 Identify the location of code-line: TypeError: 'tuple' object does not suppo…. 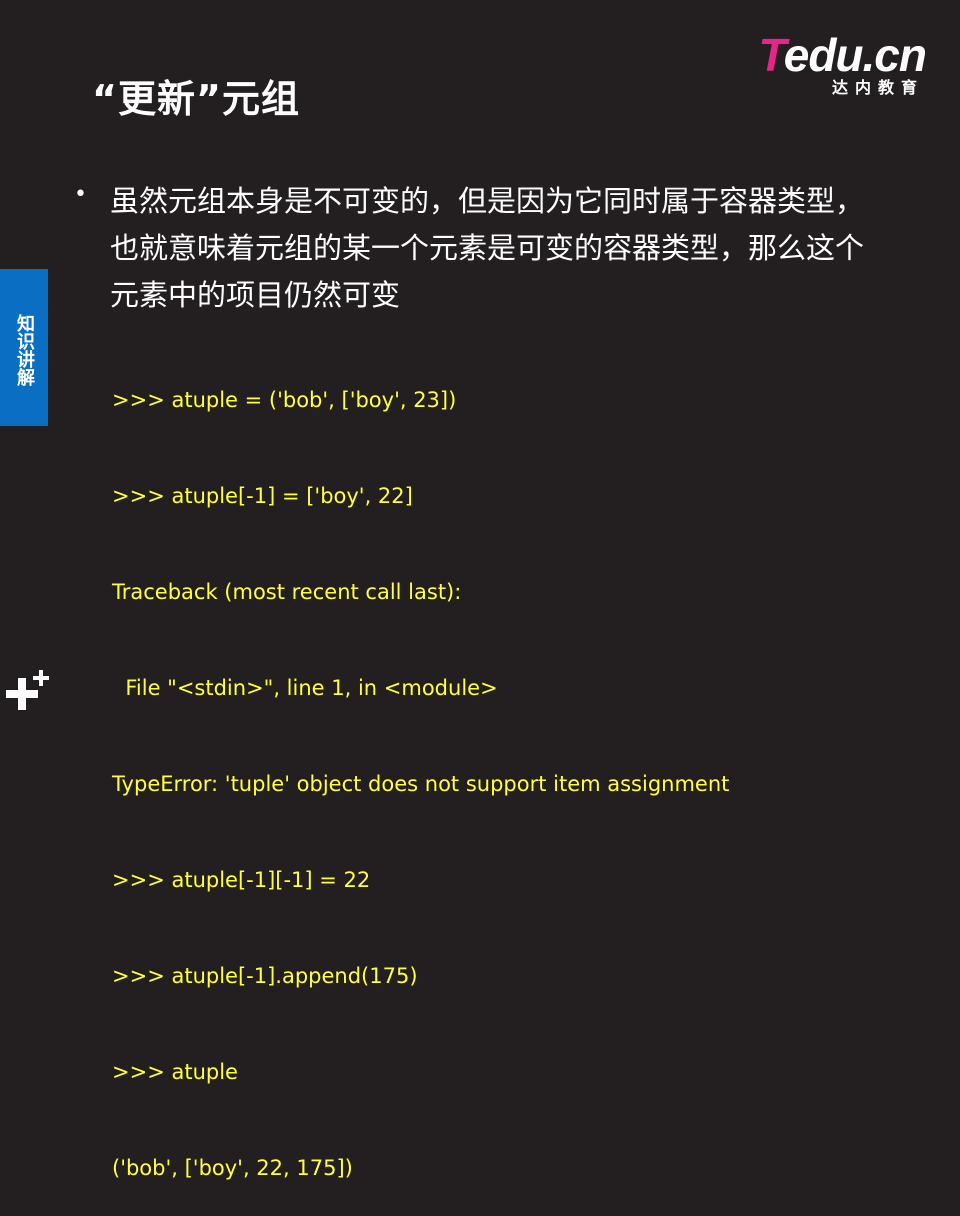
(421, 784).